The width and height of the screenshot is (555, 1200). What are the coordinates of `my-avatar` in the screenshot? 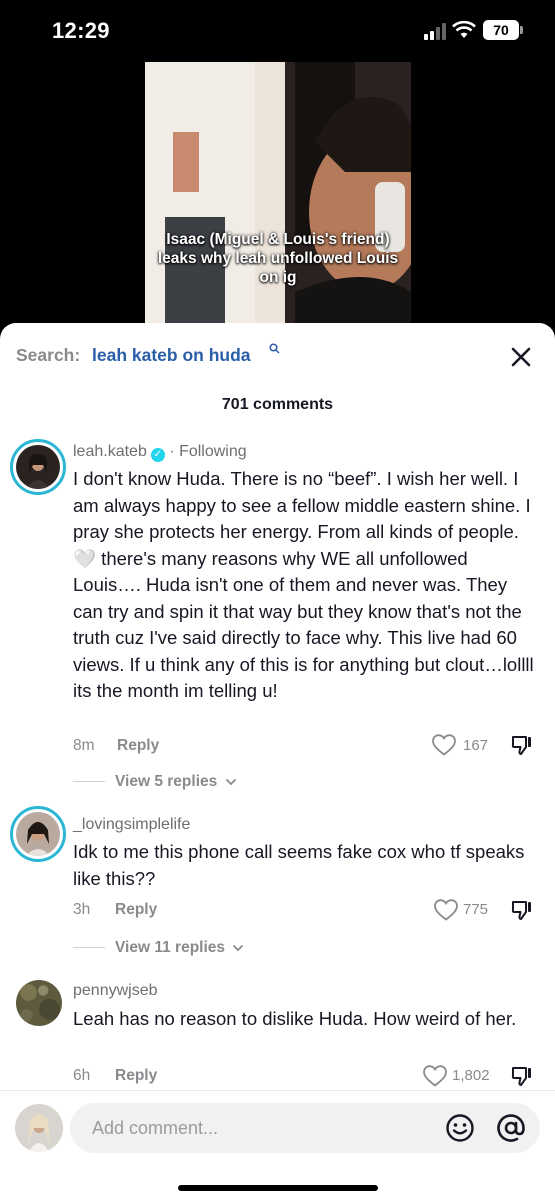 It's located at (39, 1128).